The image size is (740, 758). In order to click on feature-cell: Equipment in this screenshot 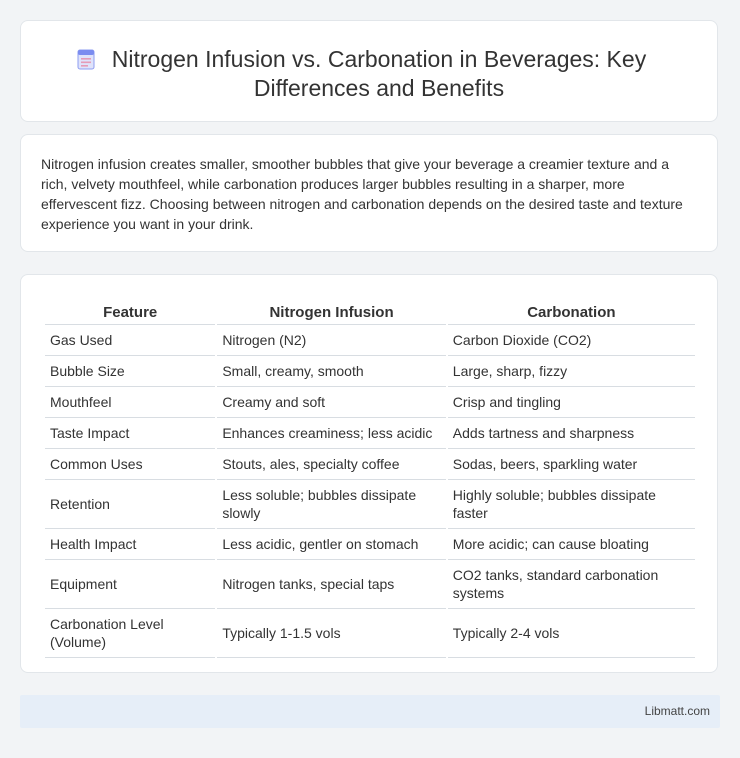, I will do `click(130, 584)`.